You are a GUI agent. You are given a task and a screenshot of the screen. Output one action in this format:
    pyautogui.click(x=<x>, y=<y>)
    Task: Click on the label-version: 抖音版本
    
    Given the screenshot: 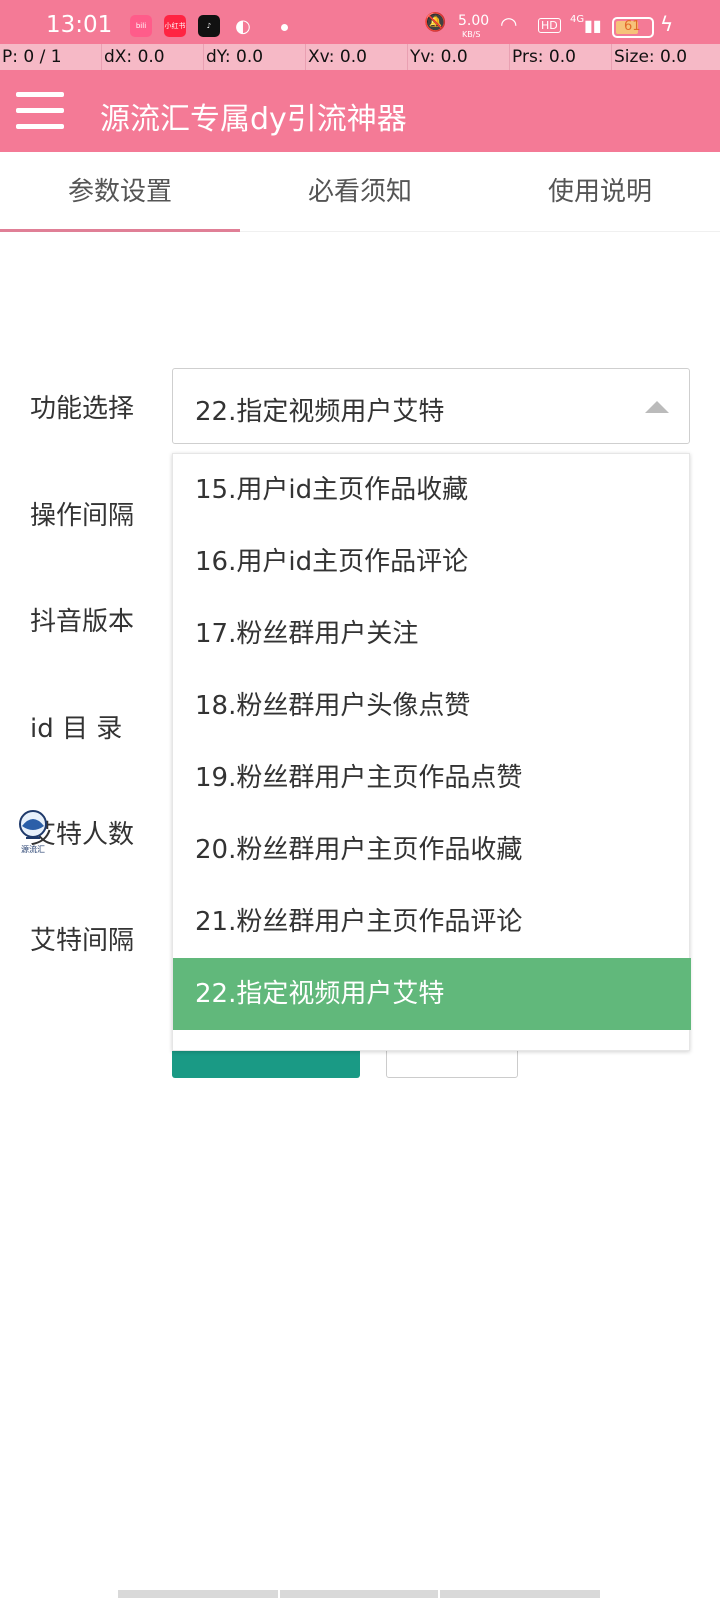 What is the action you would take?
    pyautogui.click(x=82, y=622)
    